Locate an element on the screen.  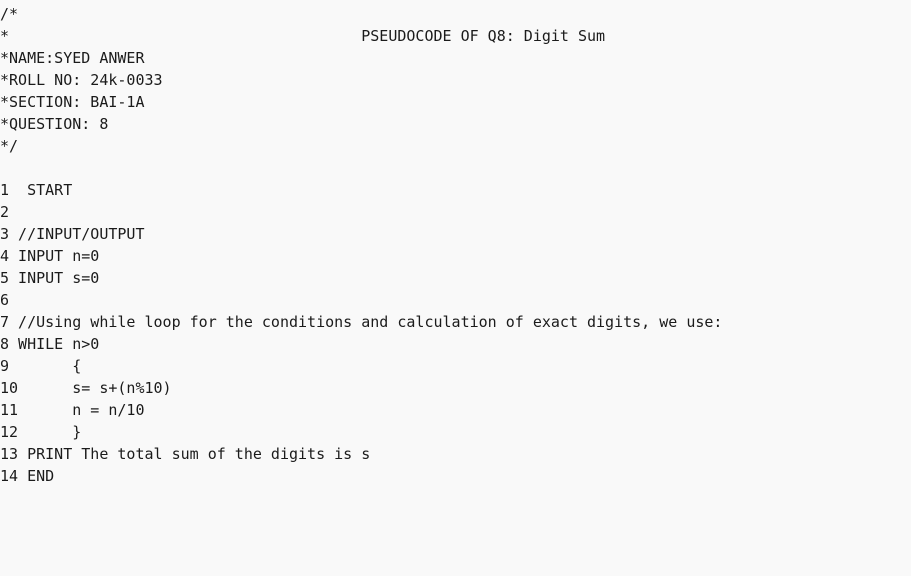
text-line: *QUESTION: 8 is located at coordinates (54, 124).